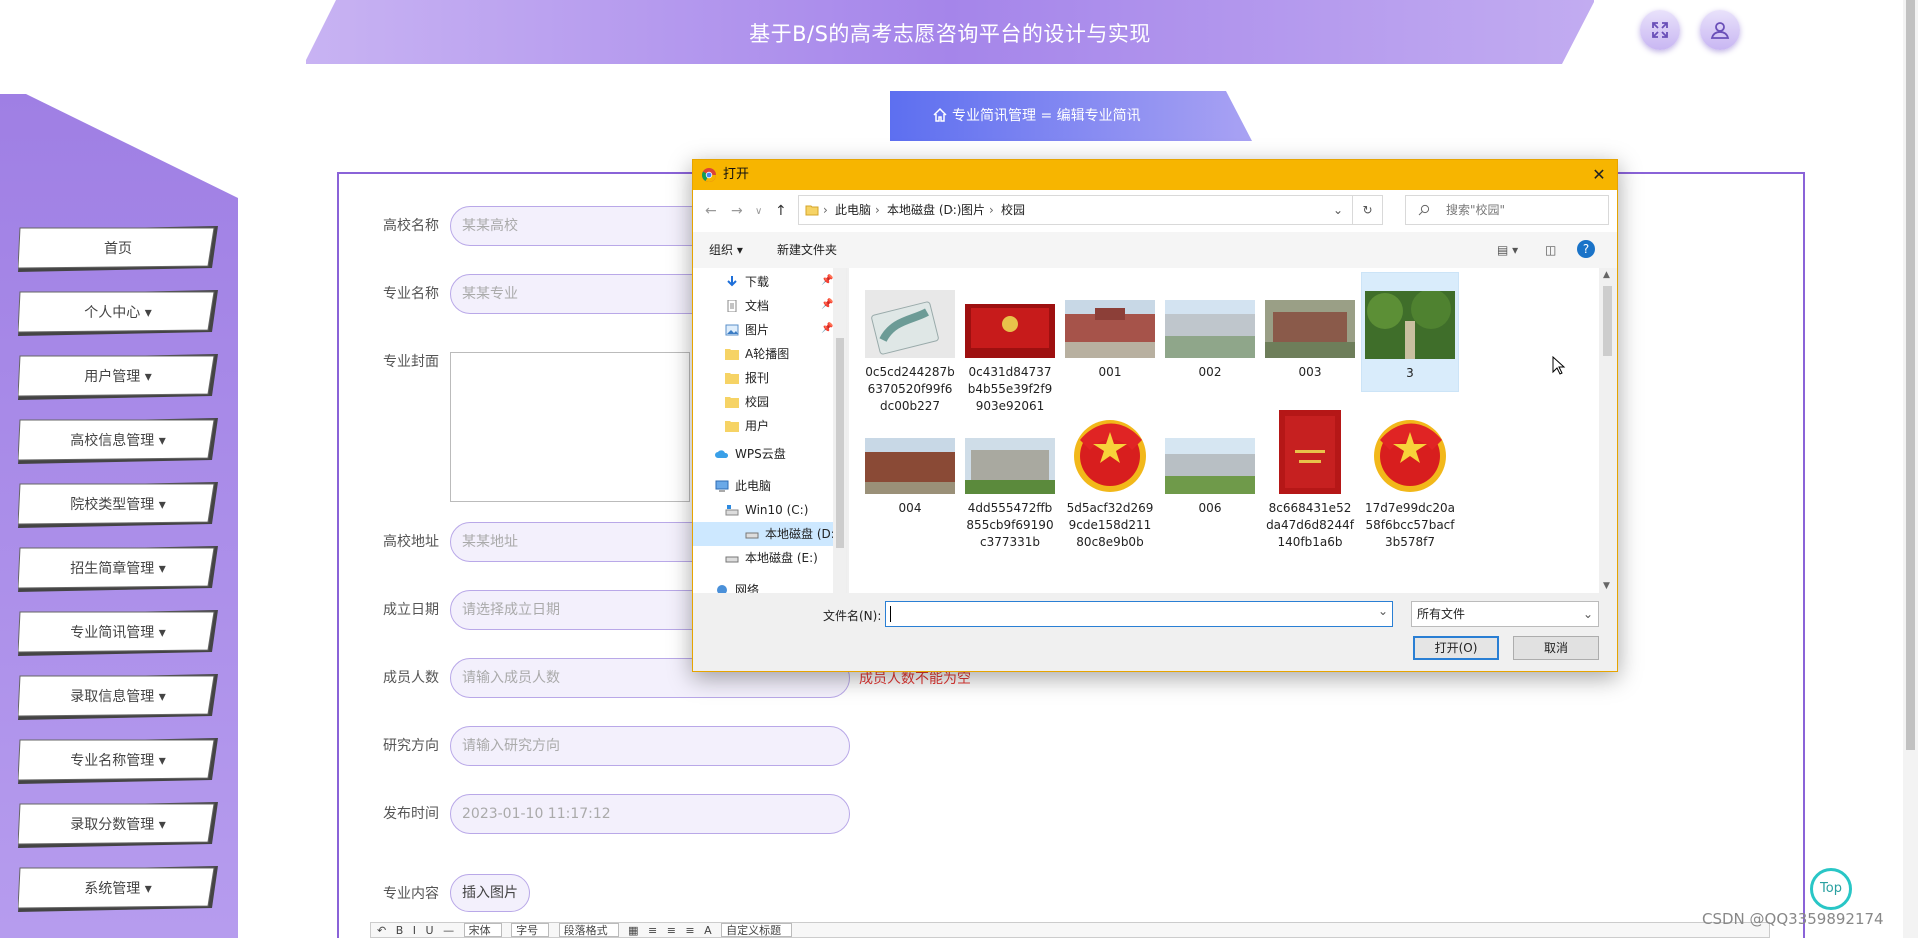  What do you see at coordinates (1013, 210) in the screenshot?
I see `path-campus: 校园` at bounding box center [1013, 210].